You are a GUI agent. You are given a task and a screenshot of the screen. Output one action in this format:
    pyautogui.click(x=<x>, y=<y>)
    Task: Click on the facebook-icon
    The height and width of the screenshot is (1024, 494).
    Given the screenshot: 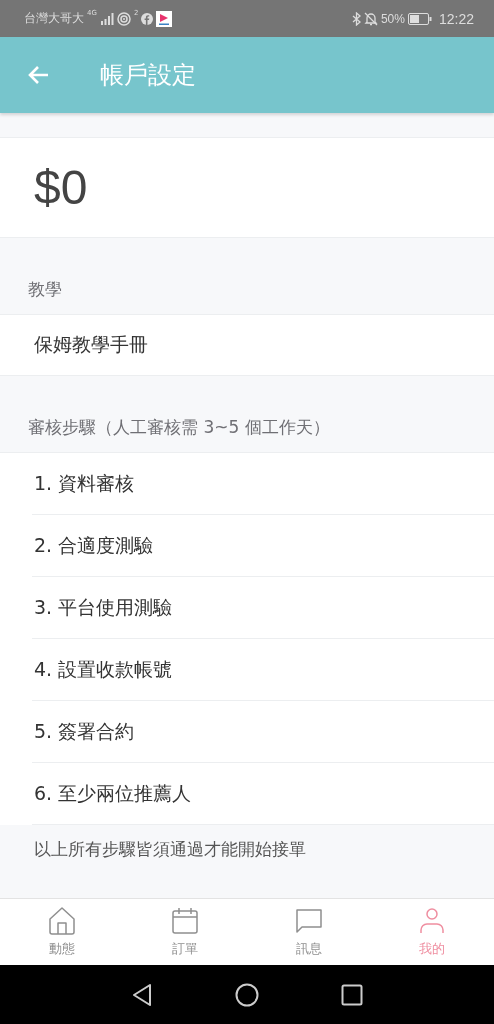 What is the action you would take?
    pyautogui.click(x=147, y=18)
    